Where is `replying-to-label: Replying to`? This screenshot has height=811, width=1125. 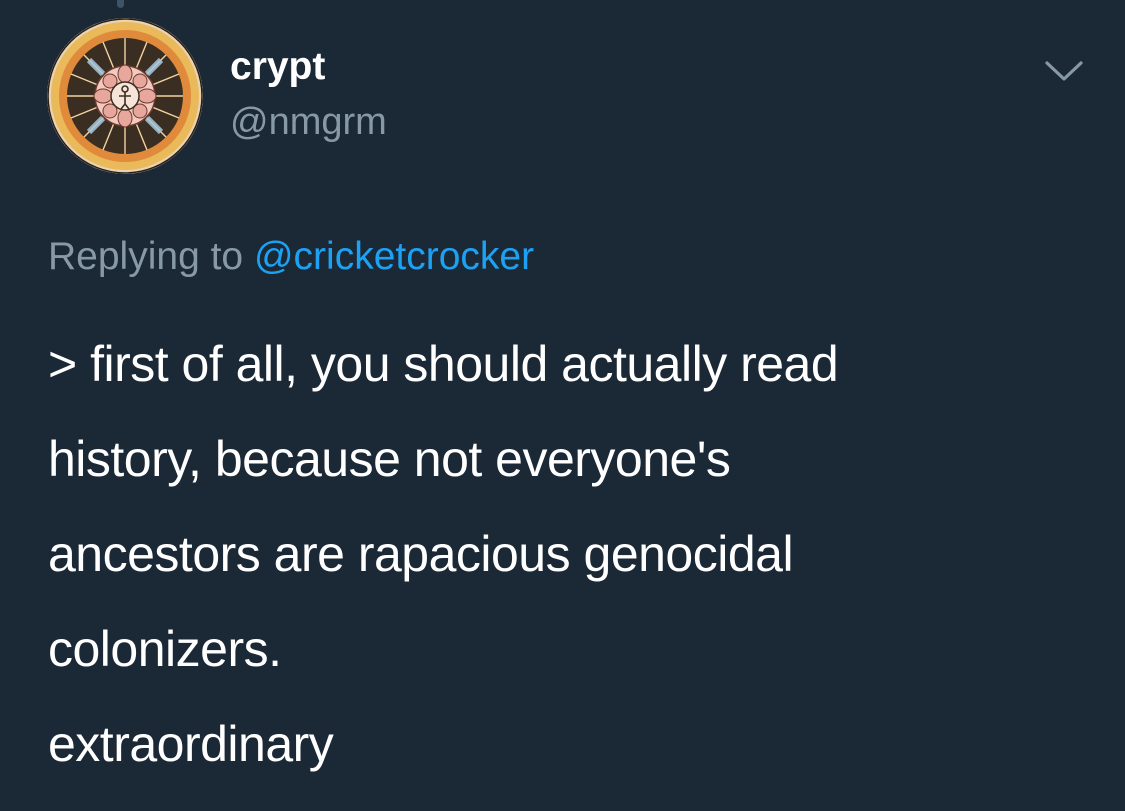
replying-to-label: Replying to is located at coordinates (146, 256).